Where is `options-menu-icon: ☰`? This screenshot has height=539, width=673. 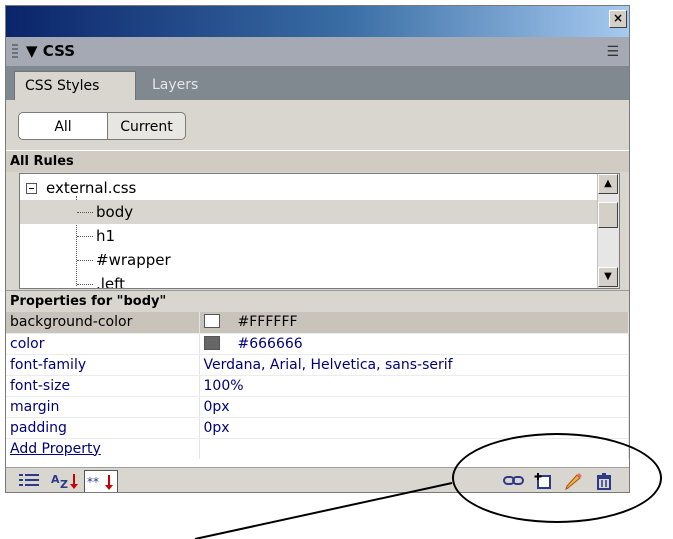 options-menu-icon: ☰ is located at coordinates (612, 52).